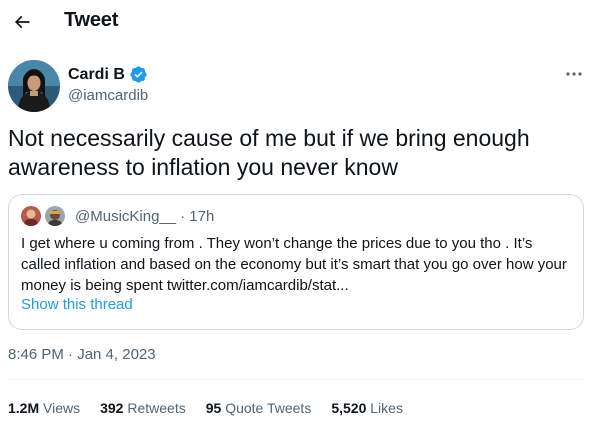  What do you see at coordinates (77, 304) in the screenshot?
I see `show-thread-link: Show this thread` at bounding box center [77, 304].